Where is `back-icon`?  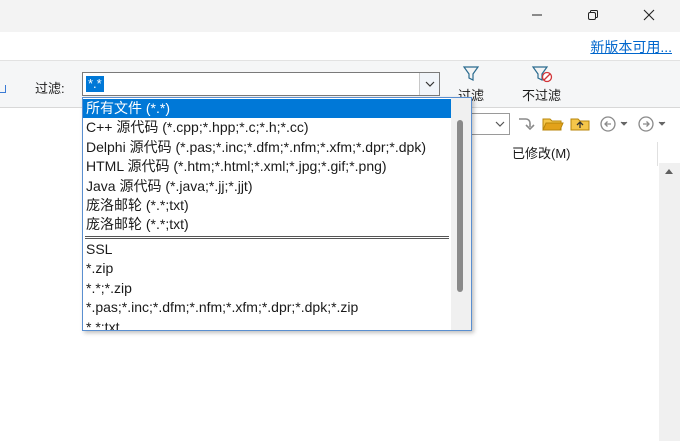
back-icon is located at coordinates (615, 124).